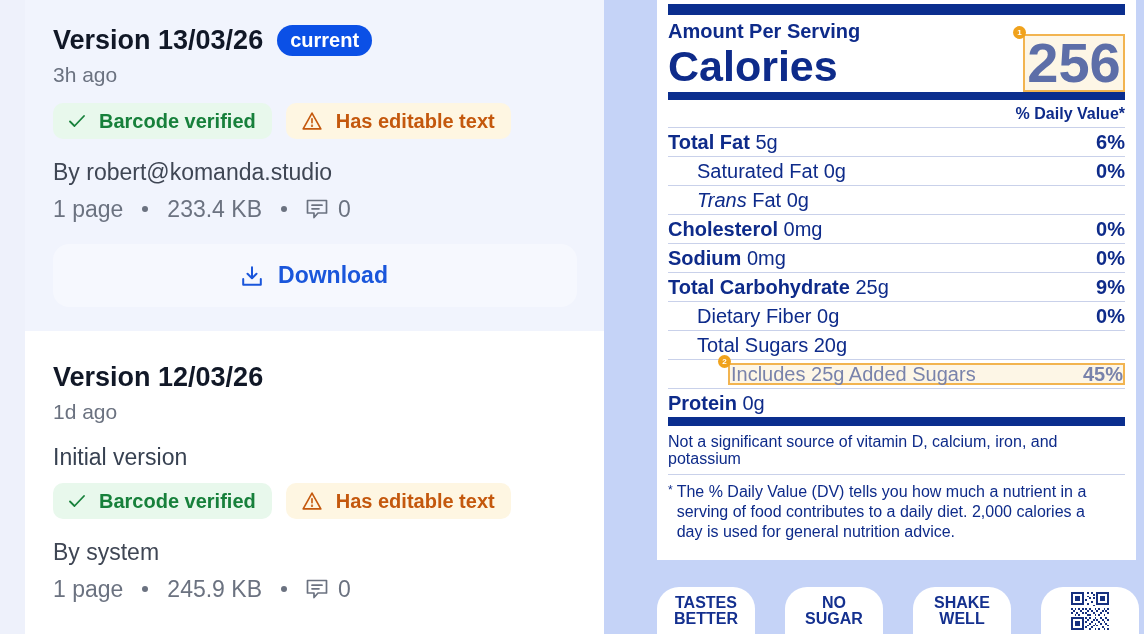 The height and width of the screenshot is (634, 1144). I want to click on version-title: Version 12/03/26, so click(158, 377).